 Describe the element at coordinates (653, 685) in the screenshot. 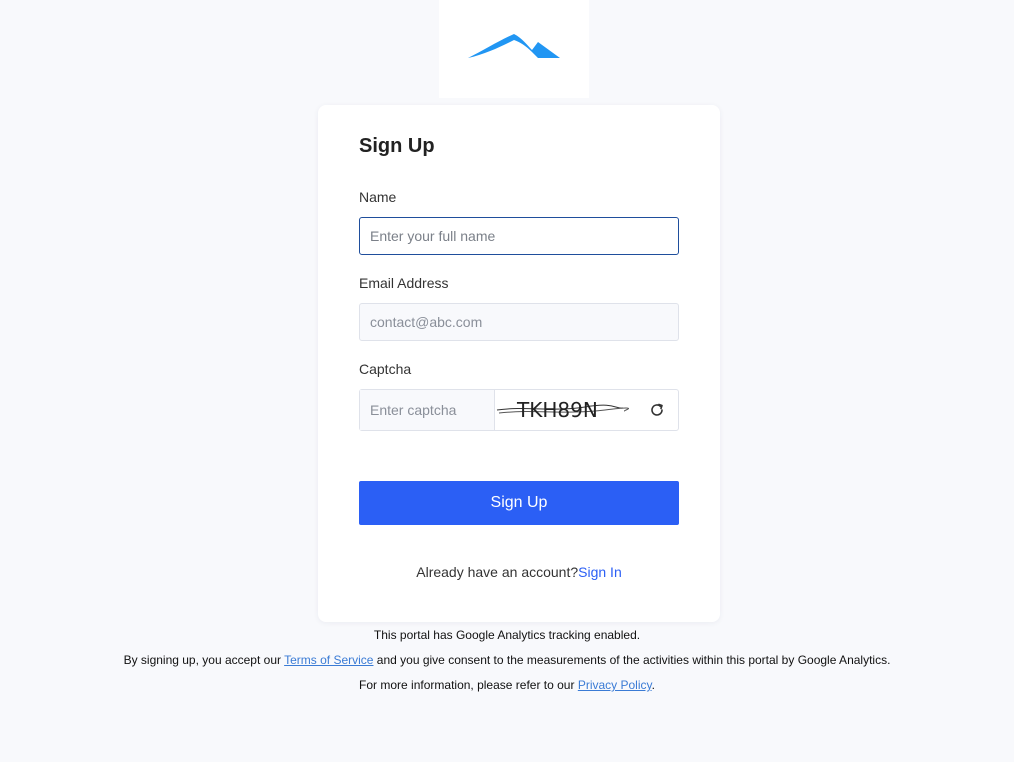

I see `footer-line-3-after: .` at that location.